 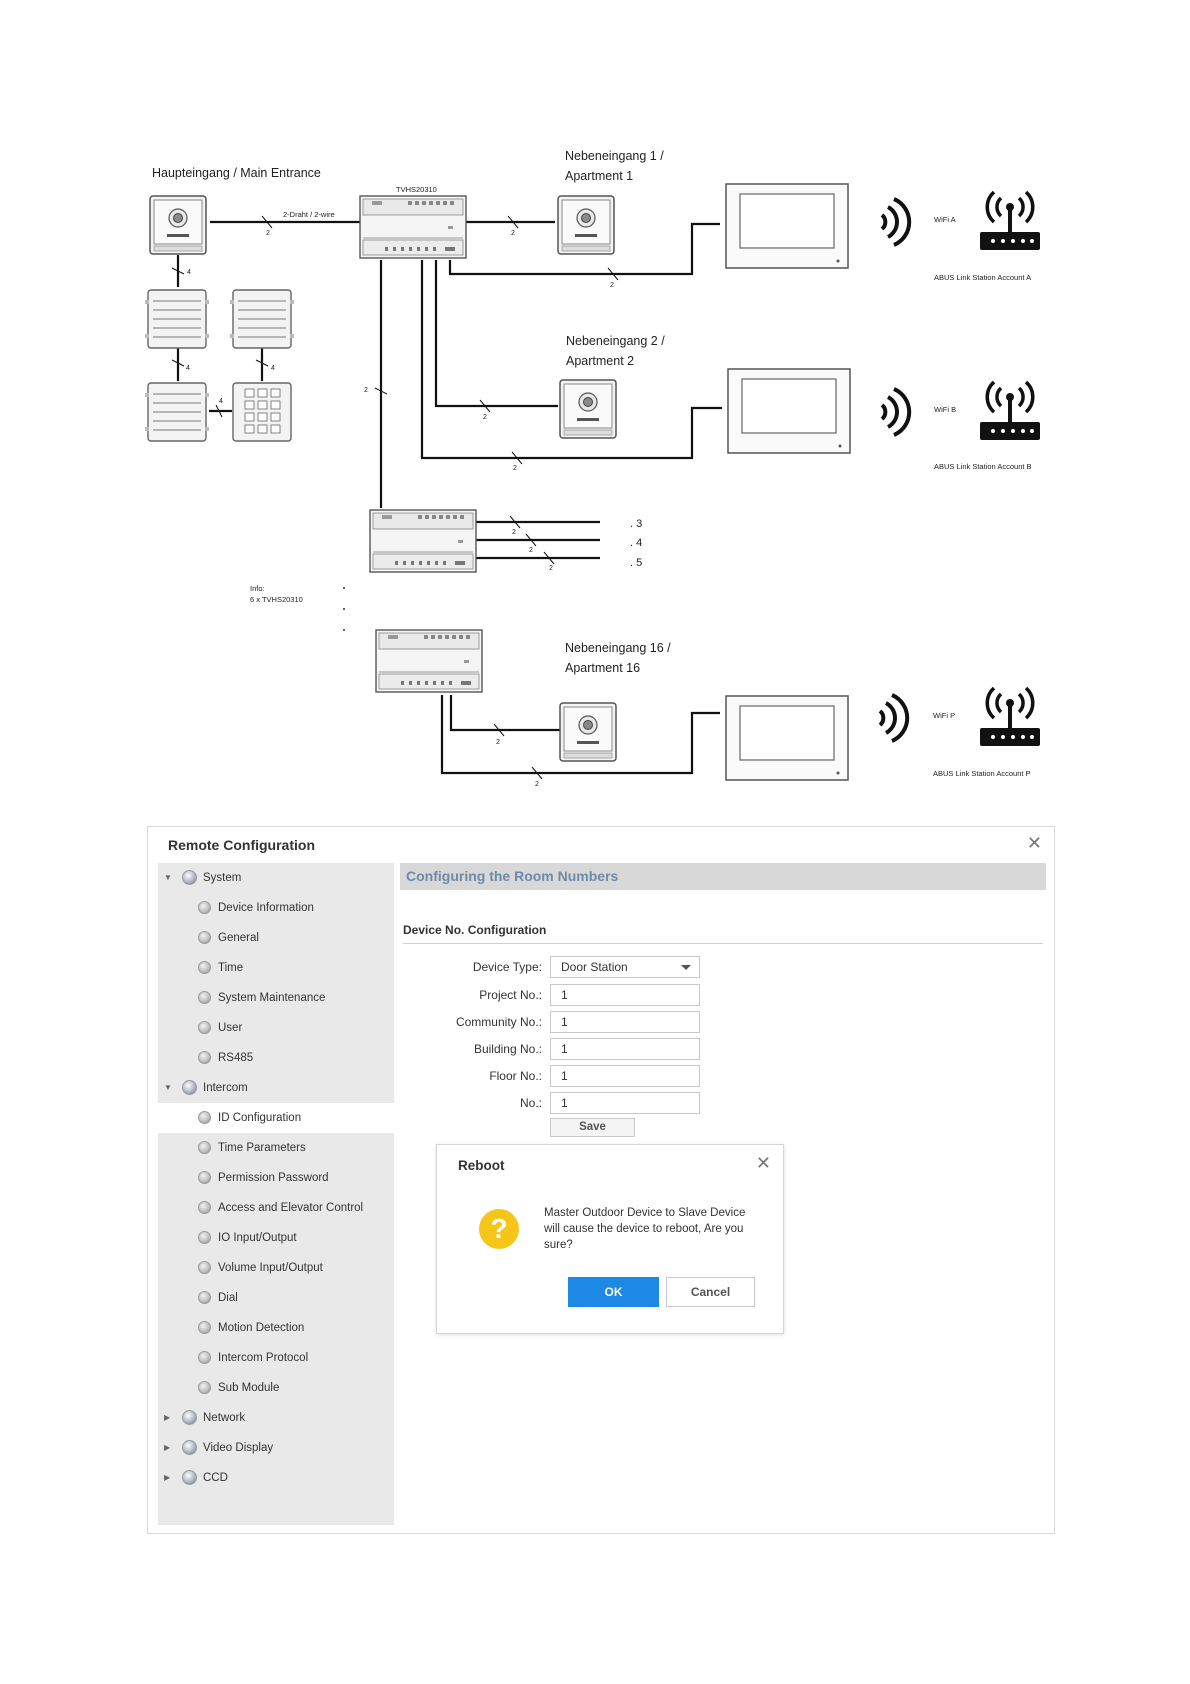 What do you see at coordinates (236, 1058) in the screenshot?
I see `sidebar-item-label: RS485` at bounding box center [236, 1058].